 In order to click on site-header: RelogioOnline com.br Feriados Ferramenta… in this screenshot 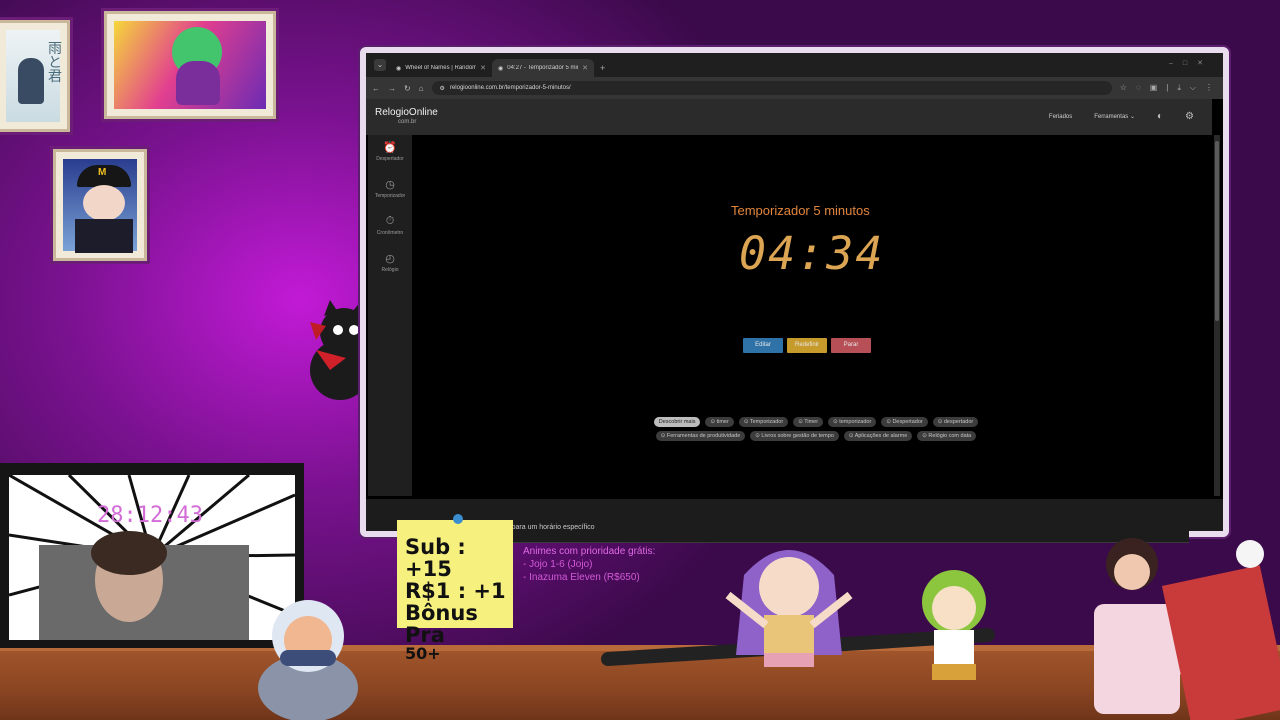, I will do `click(789, 117)`.